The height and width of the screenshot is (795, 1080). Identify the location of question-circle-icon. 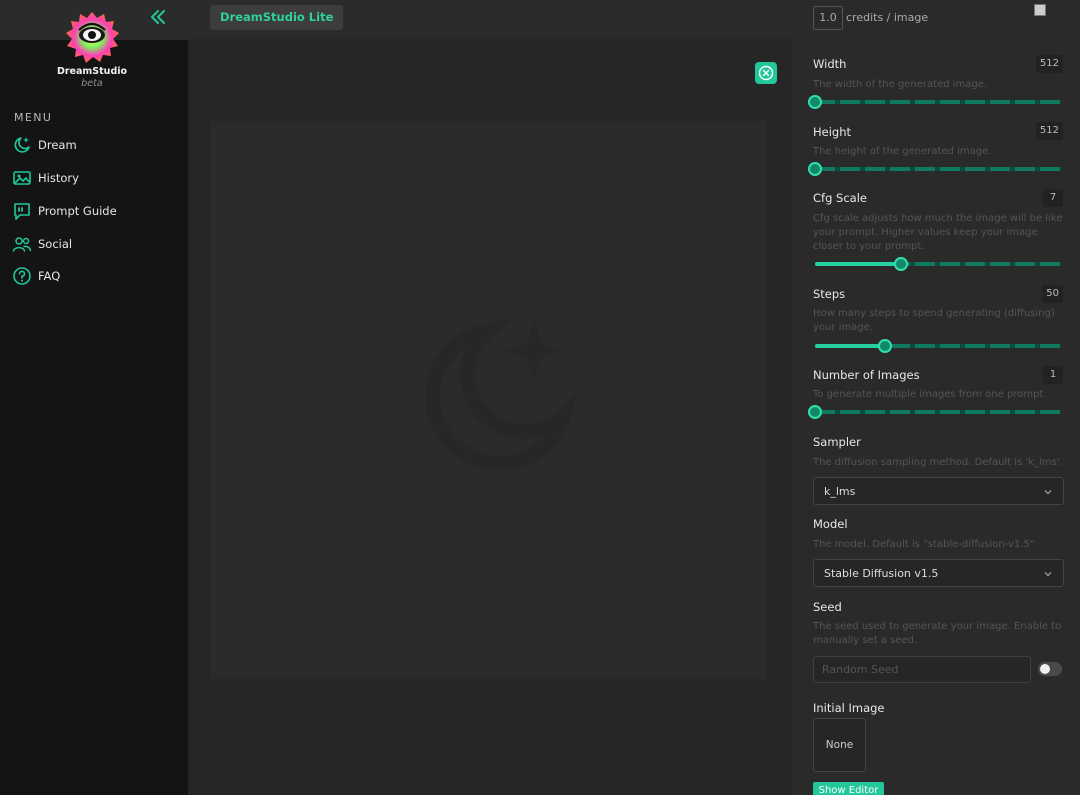
(22, 276).